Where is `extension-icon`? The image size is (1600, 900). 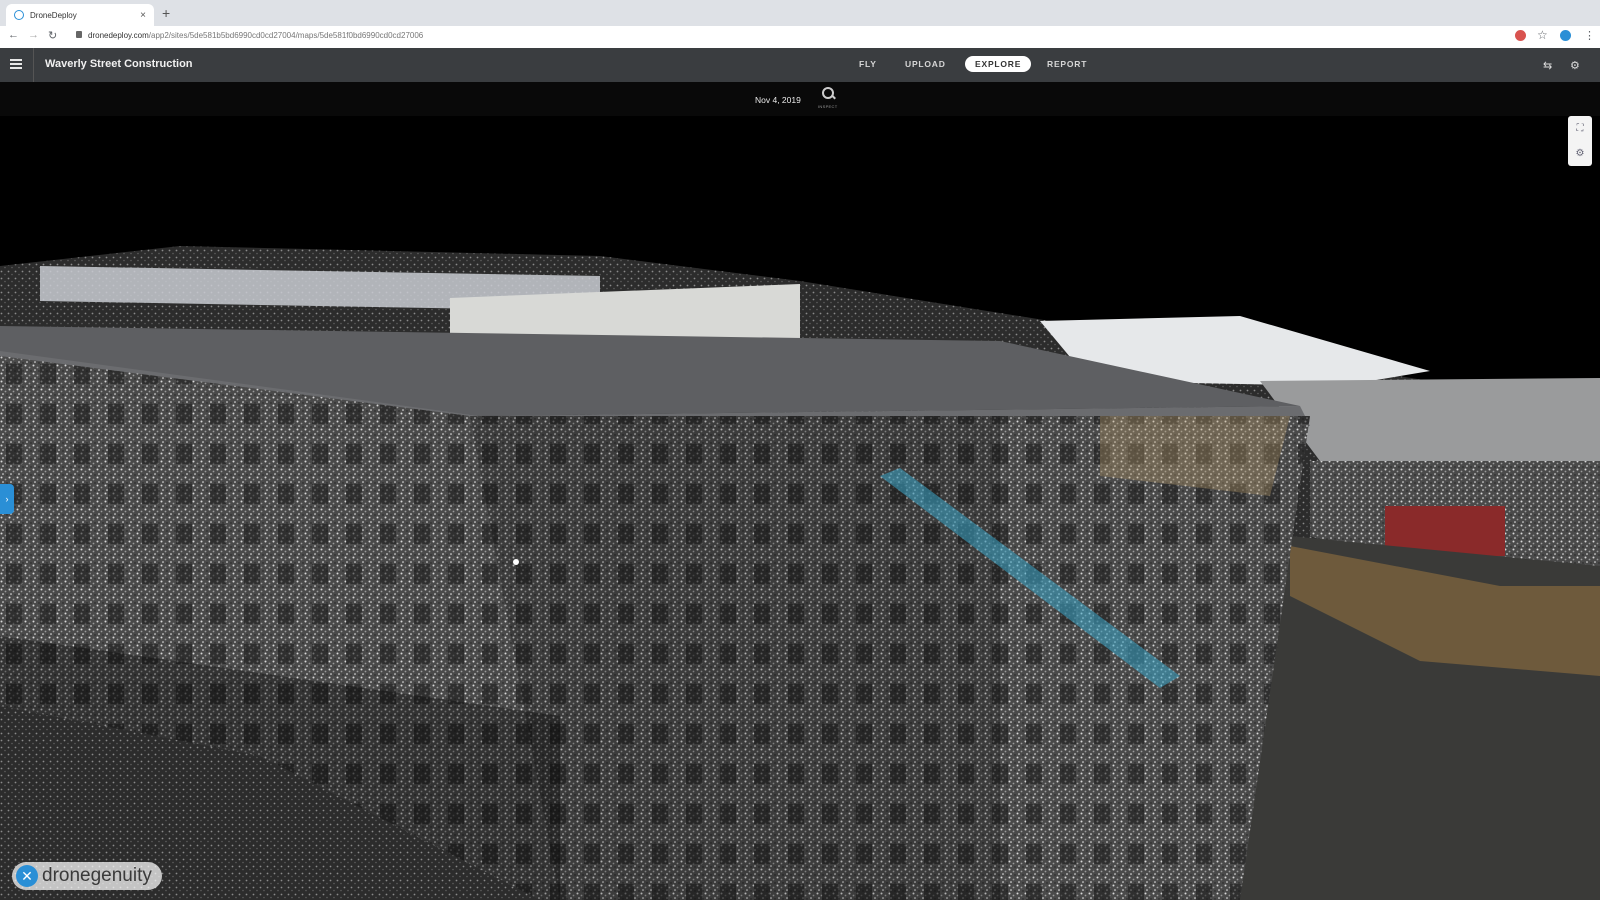
extension-icon is located at coordinates (1520, 35).